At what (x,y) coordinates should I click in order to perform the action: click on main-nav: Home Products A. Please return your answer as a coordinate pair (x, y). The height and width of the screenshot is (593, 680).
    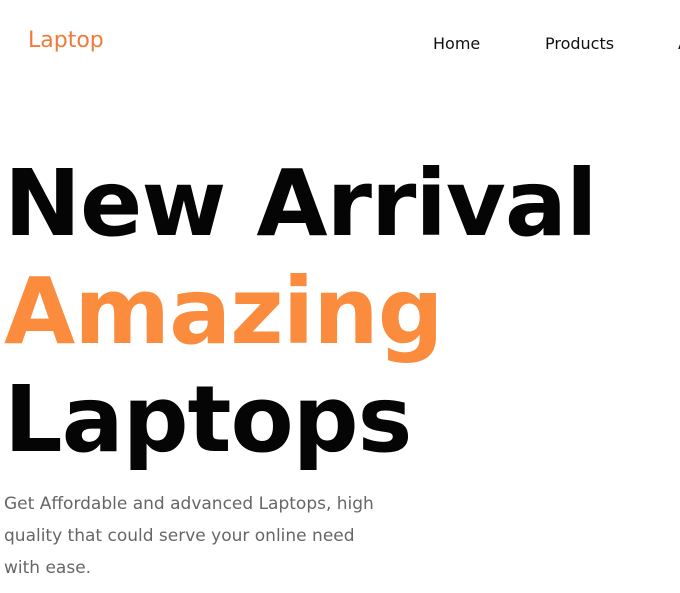
    Looking at the image, I should click on (556, 46).